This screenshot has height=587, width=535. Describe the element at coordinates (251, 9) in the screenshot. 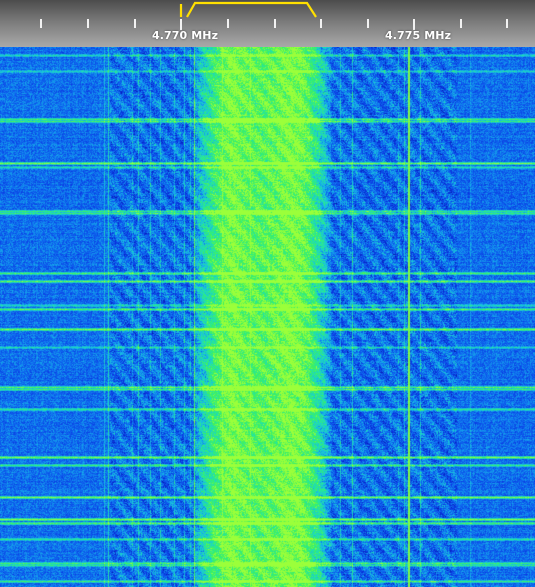

I see `passband-trapezoid` at that location.